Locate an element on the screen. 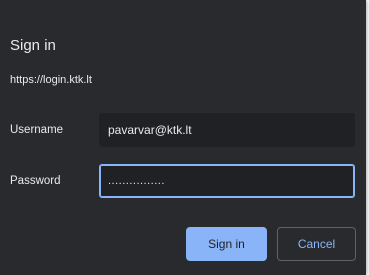 The image size is (369, 275). sign-in-button: Sign in is located at coordinates (226, 244).